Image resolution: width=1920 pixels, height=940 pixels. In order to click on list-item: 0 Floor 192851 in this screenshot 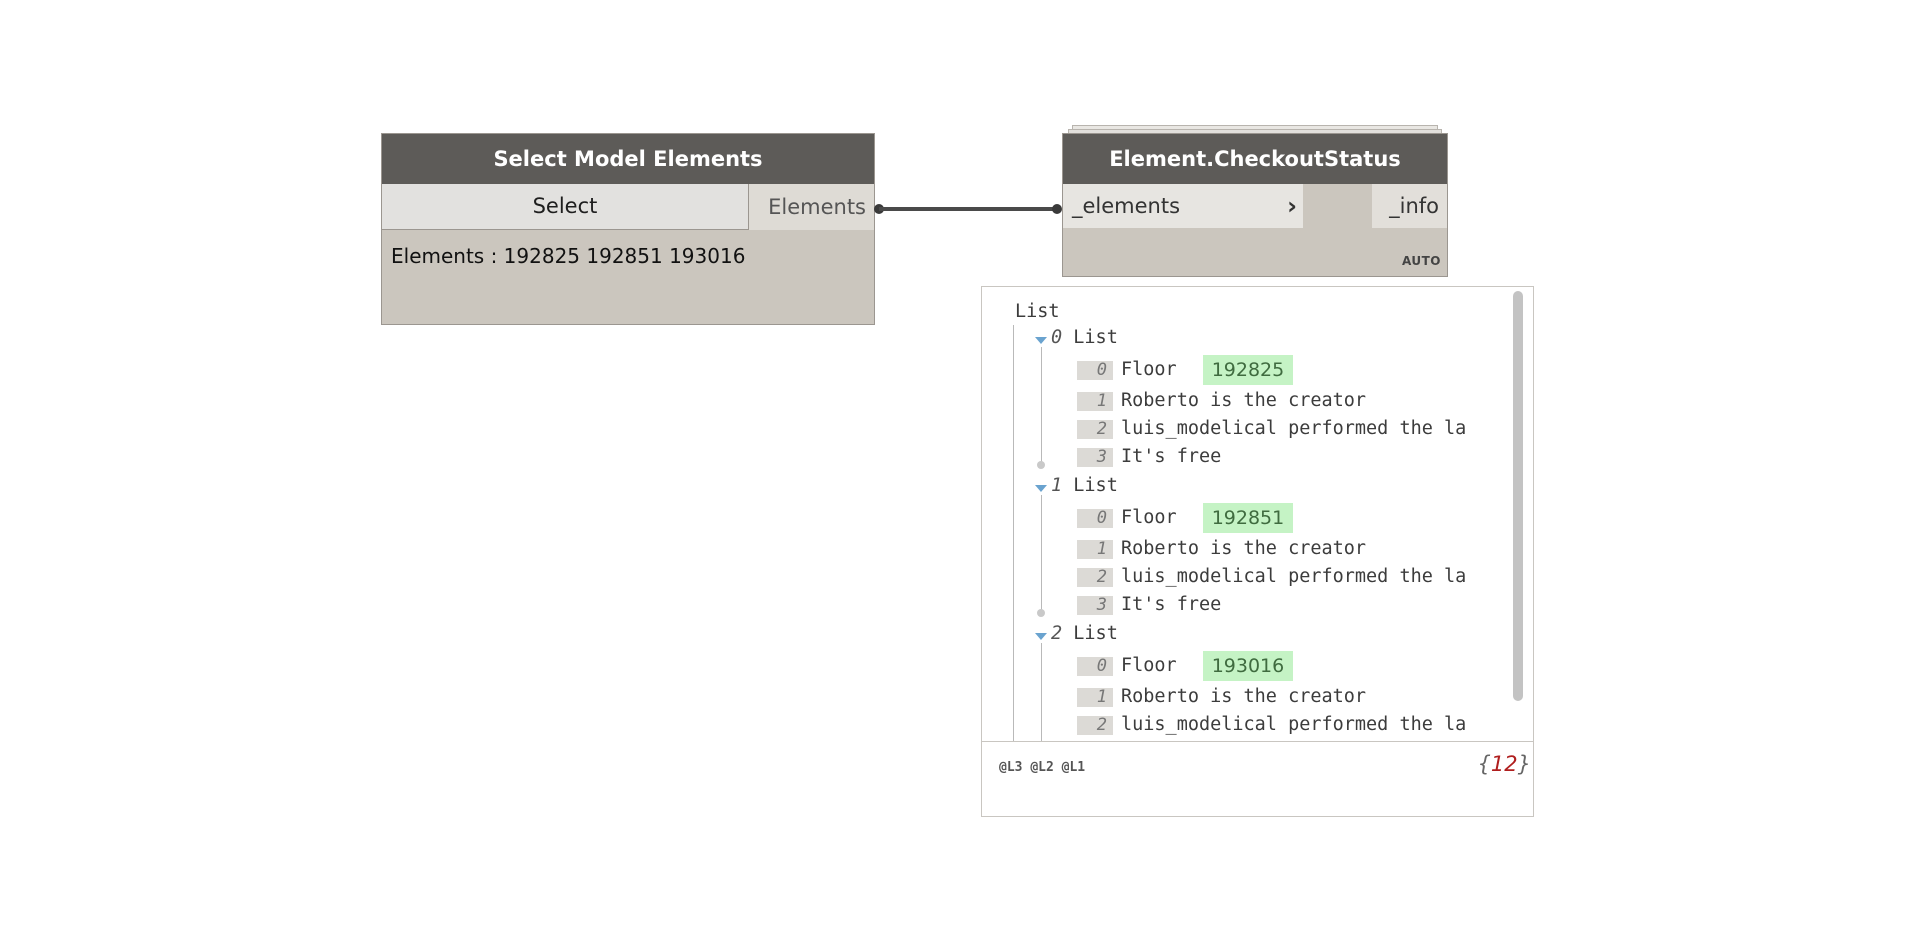, I will do `click(1185, 518)`.